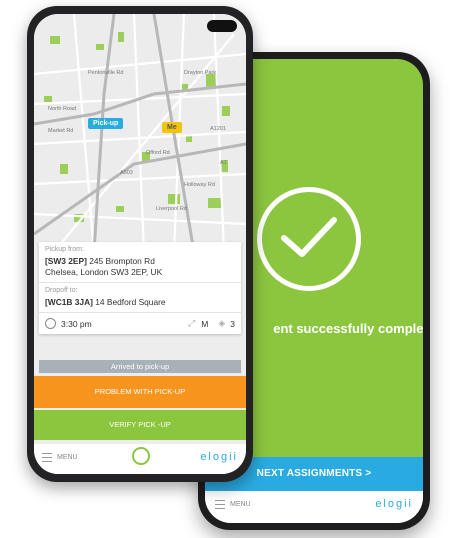 This screenshot has width=450, height=538. What do you see at coordinates (106, 123) in the screenshot?
I see `pickup-pin: Pick-up` at bounding box center [106, 123].